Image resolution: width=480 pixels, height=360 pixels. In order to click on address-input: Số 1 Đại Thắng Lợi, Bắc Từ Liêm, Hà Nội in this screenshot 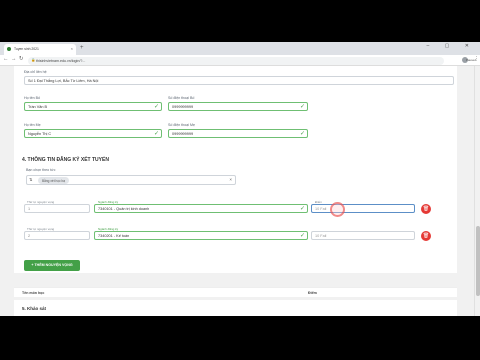, I will do `click(239, 80)`.